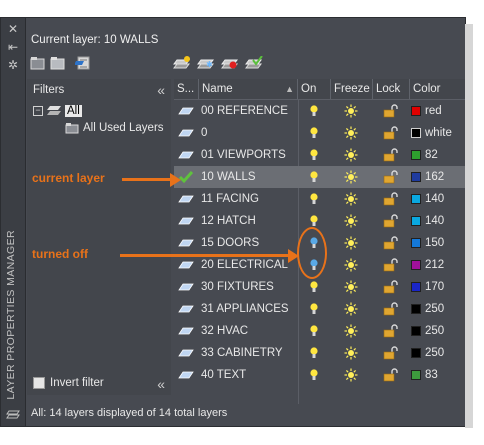 The width and height of the screenshot is (484, 445). What do you see at coordinates (13, 222) in the screenshot?
I see `palette-title-bar: ✕ ⇤ ✲ LAYER PROPERTIES MANAGER` at bounding box center [13, 222].